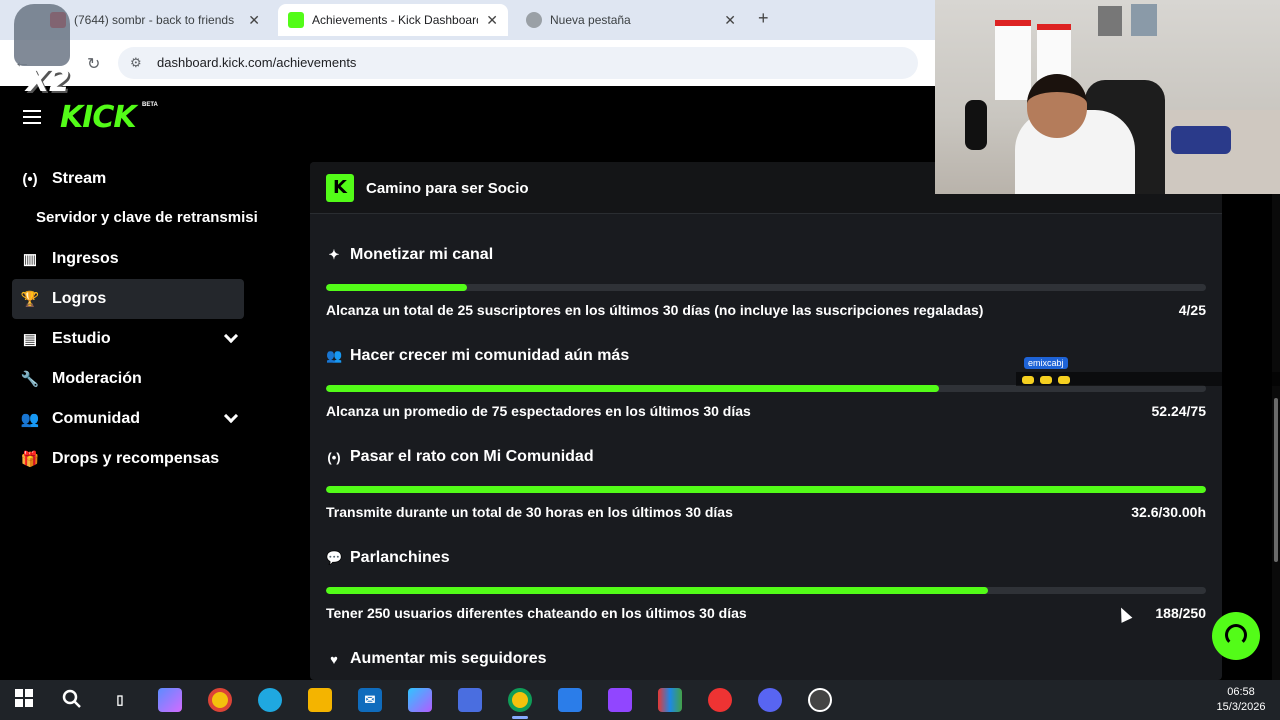 This screenshot has height=720, width=1280. What do you see at coordinates (150, 105) in the screenshot?
I see `beta-badge: BETA` at bounding box center [150, 105].